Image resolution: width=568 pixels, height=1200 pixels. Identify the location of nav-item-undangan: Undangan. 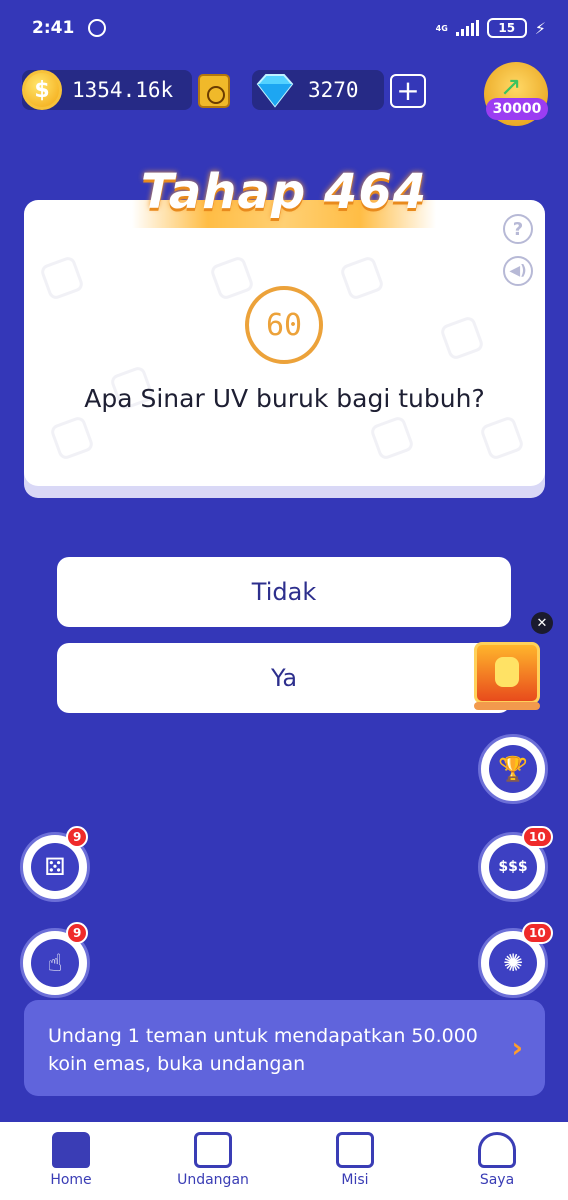
(213, 1161).